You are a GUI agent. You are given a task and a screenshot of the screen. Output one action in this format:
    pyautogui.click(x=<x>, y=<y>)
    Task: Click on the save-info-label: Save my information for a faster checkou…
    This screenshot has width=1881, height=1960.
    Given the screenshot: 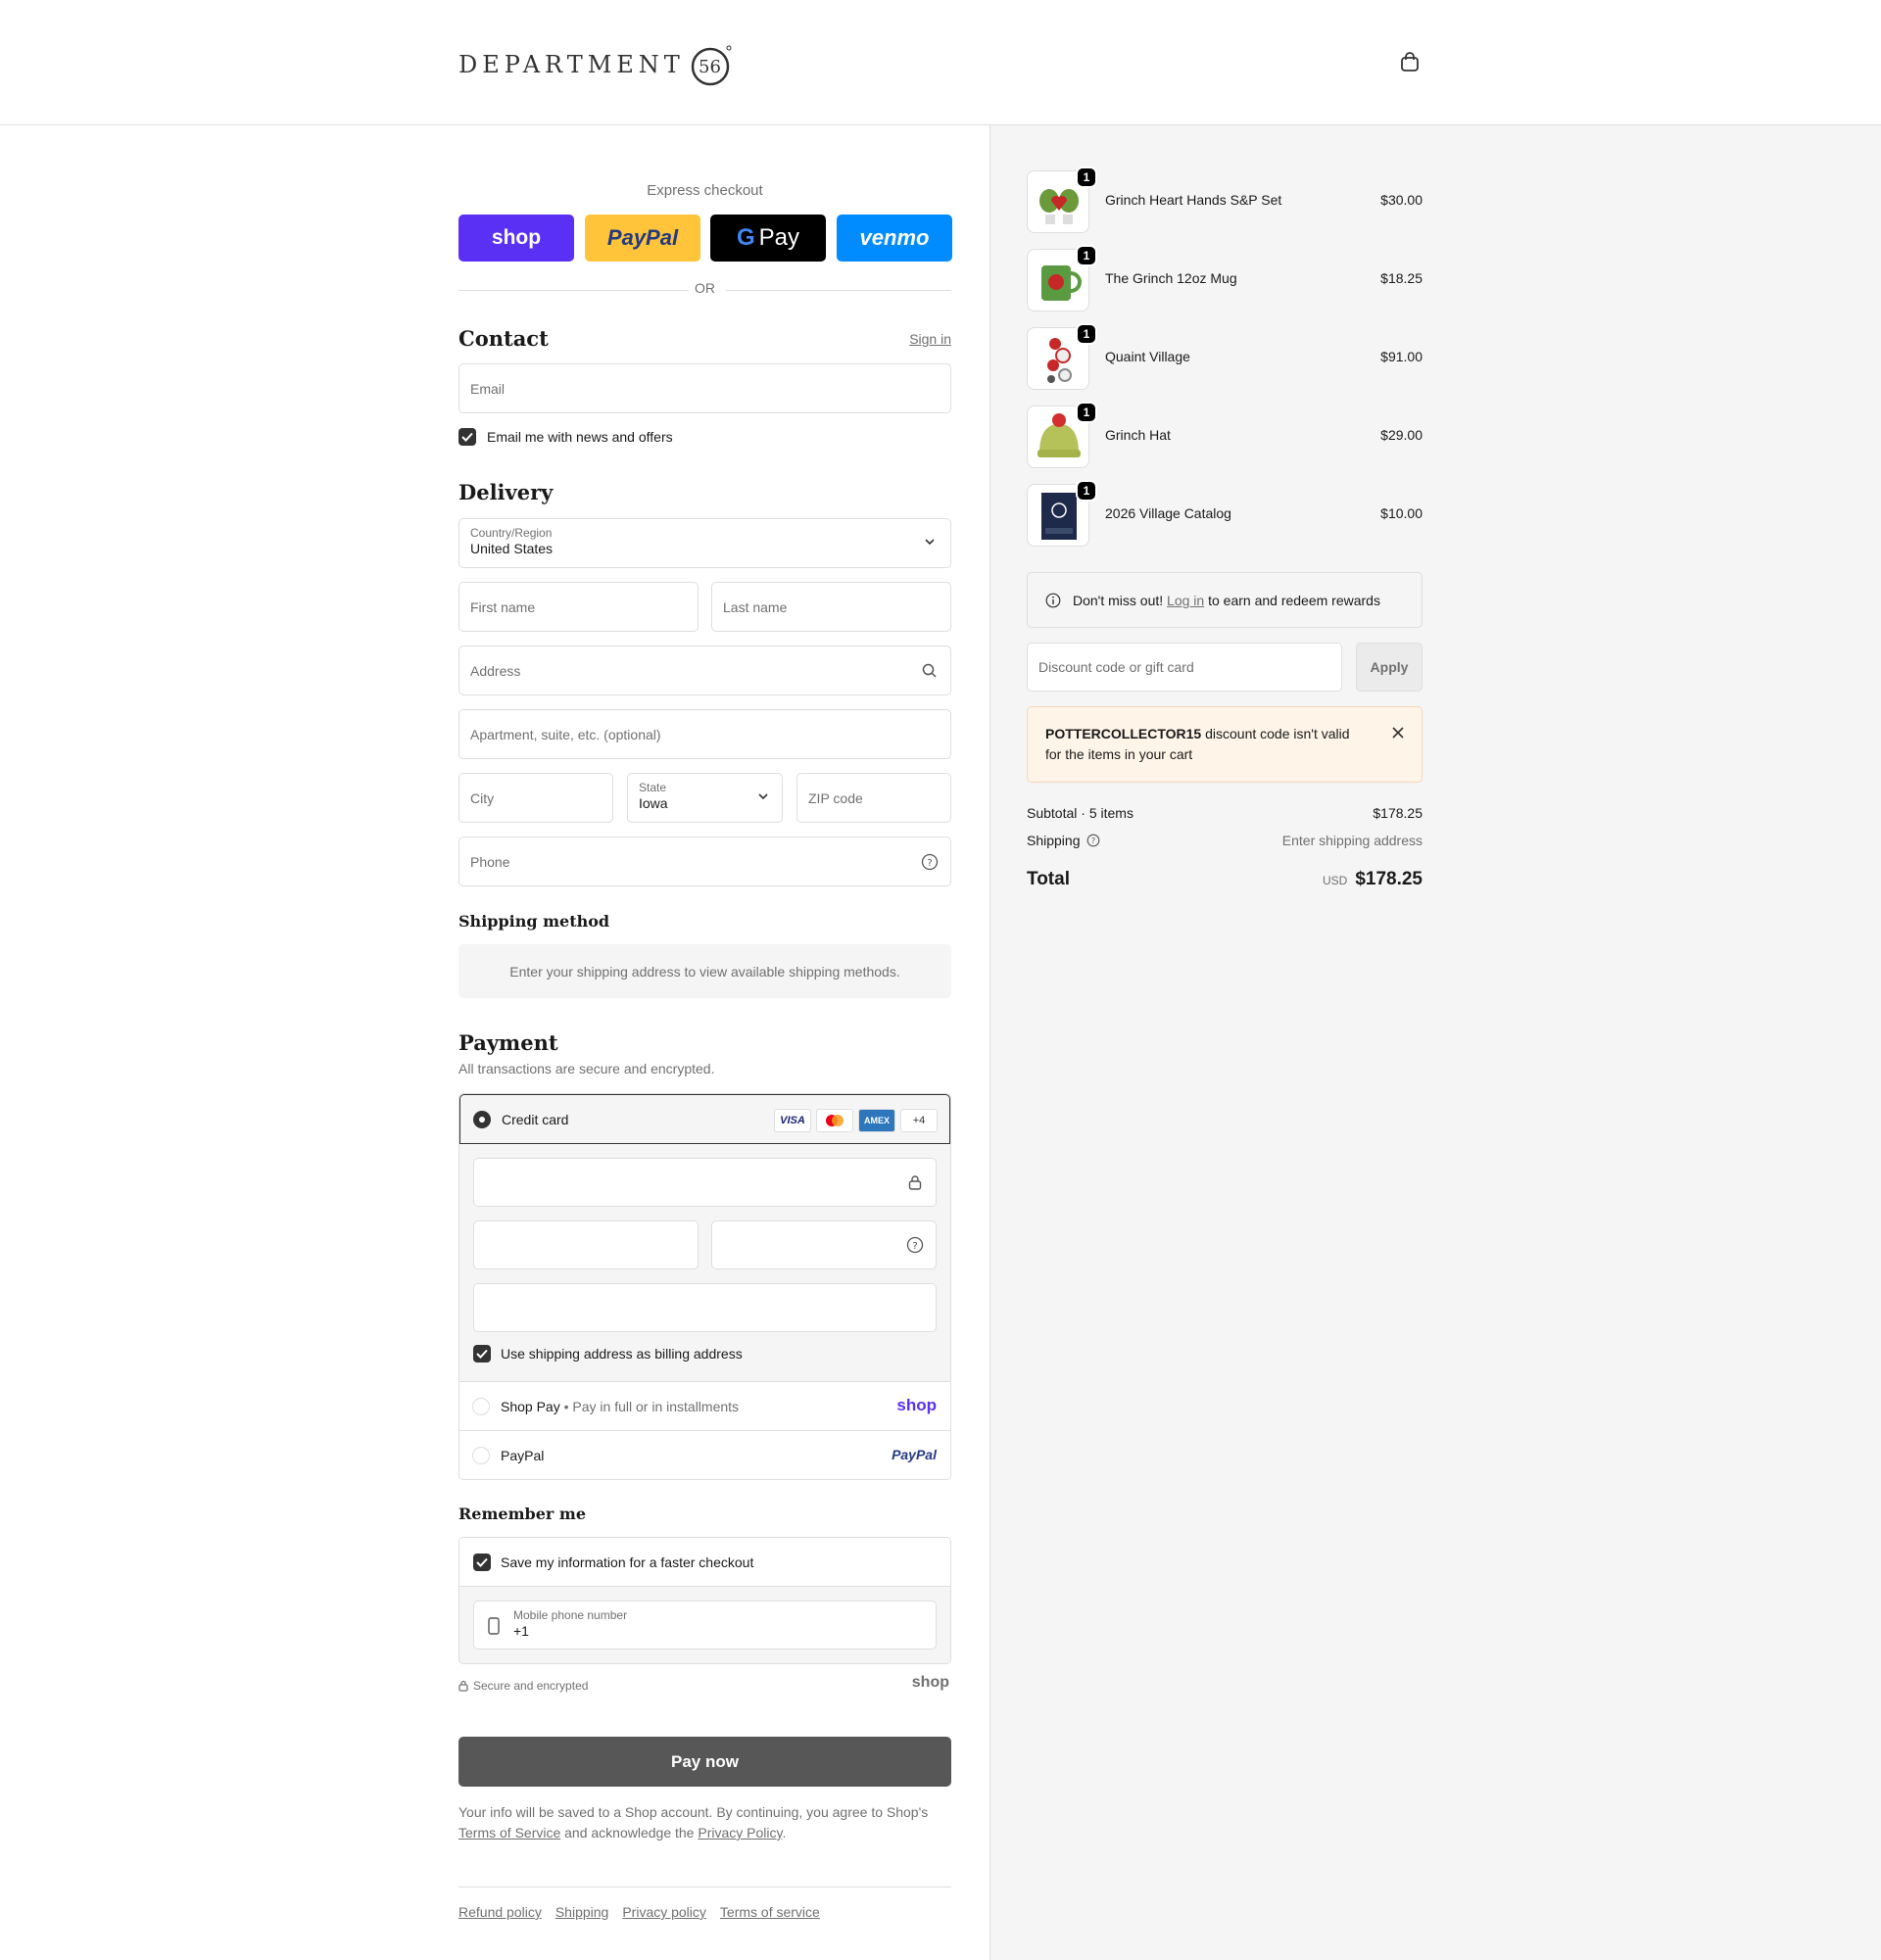 What is the action you would take?
    pyautogui.click(x=627, y=1562)
    